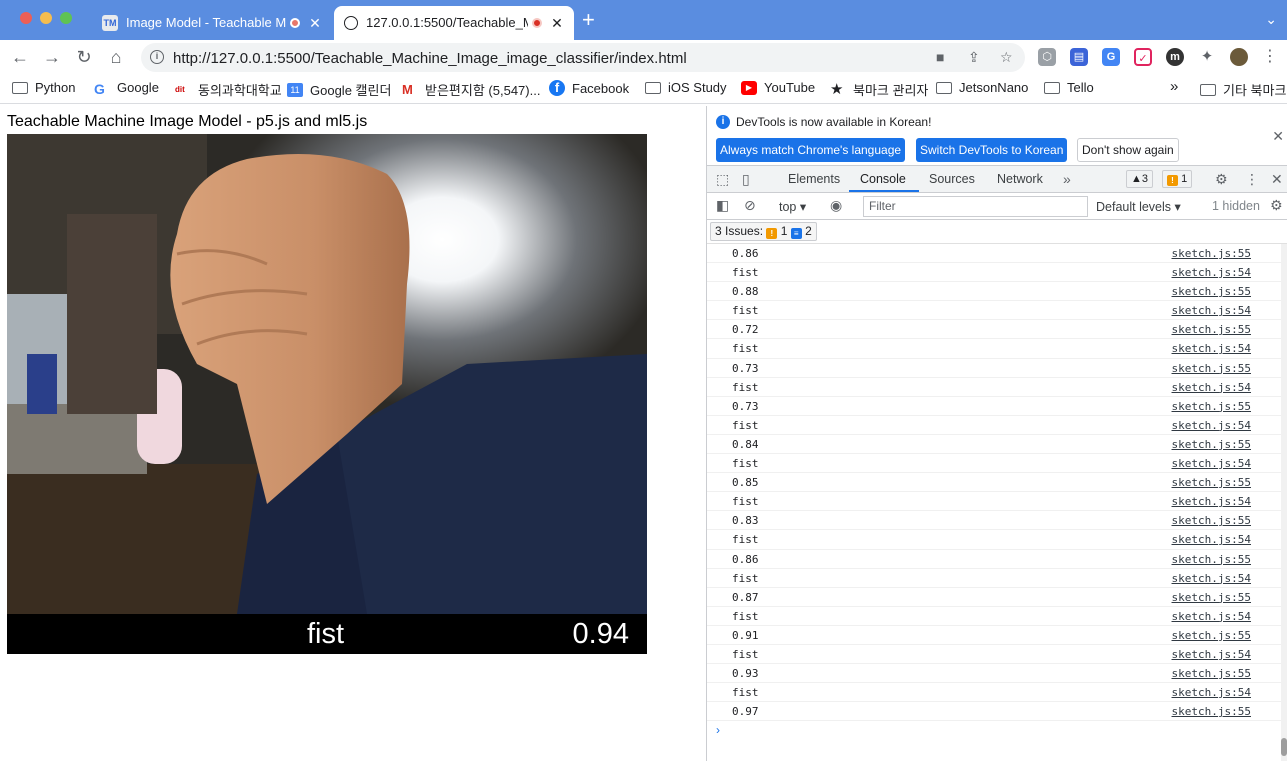  I want to click on tab-search-icon: ⌄, so click(1271, 19).